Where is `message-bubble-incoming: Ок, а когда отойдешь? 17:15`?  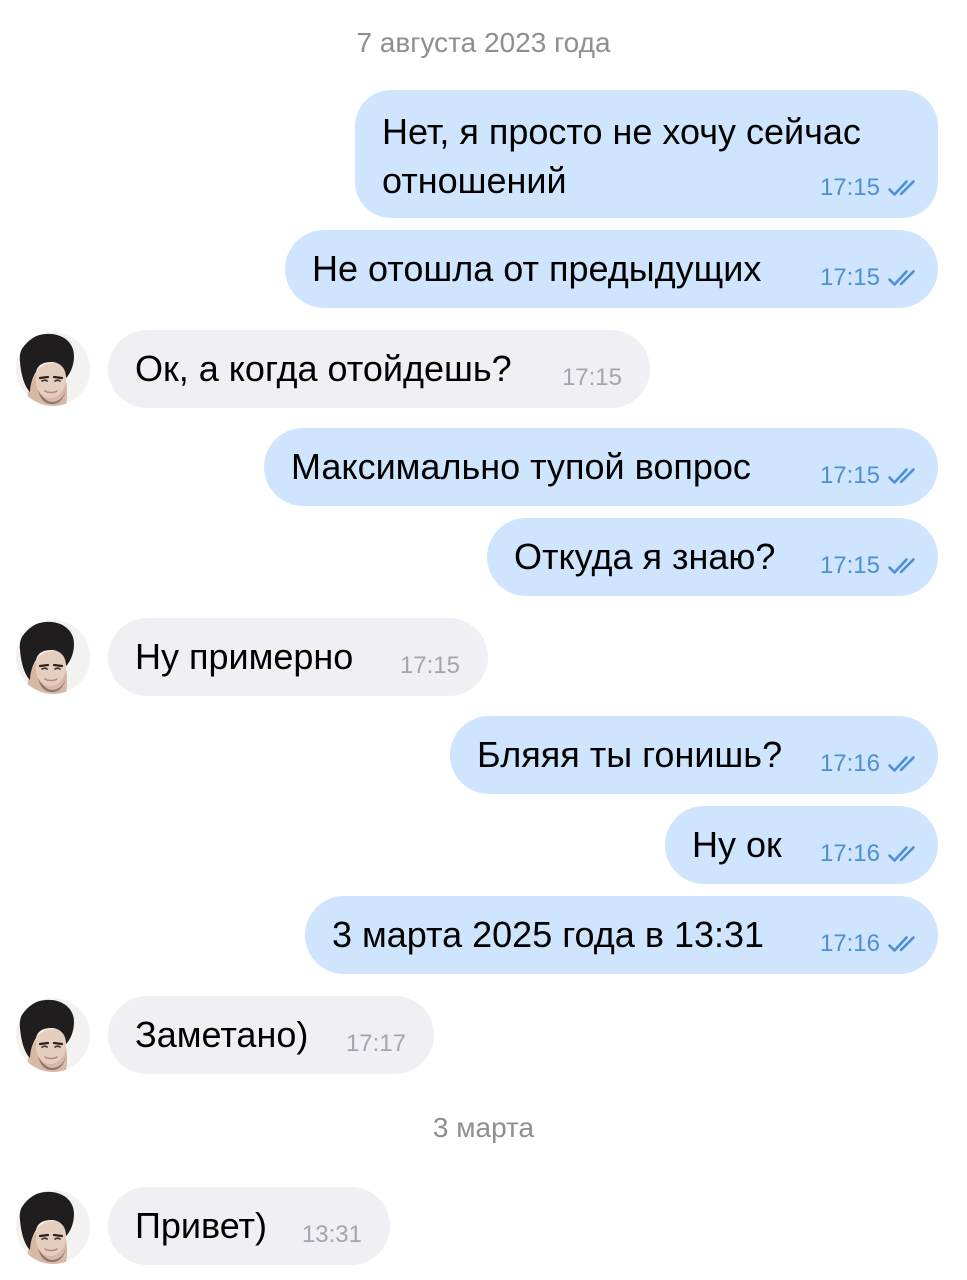 message-bubble-incoming: Ок, а когда отойдешь? 17:15 is located at coordinates (379, 369).